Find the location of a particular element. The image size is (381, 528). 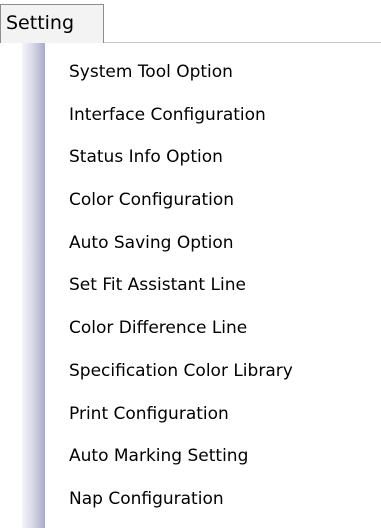

menubar: Setting is located at coordinates (190, 22).